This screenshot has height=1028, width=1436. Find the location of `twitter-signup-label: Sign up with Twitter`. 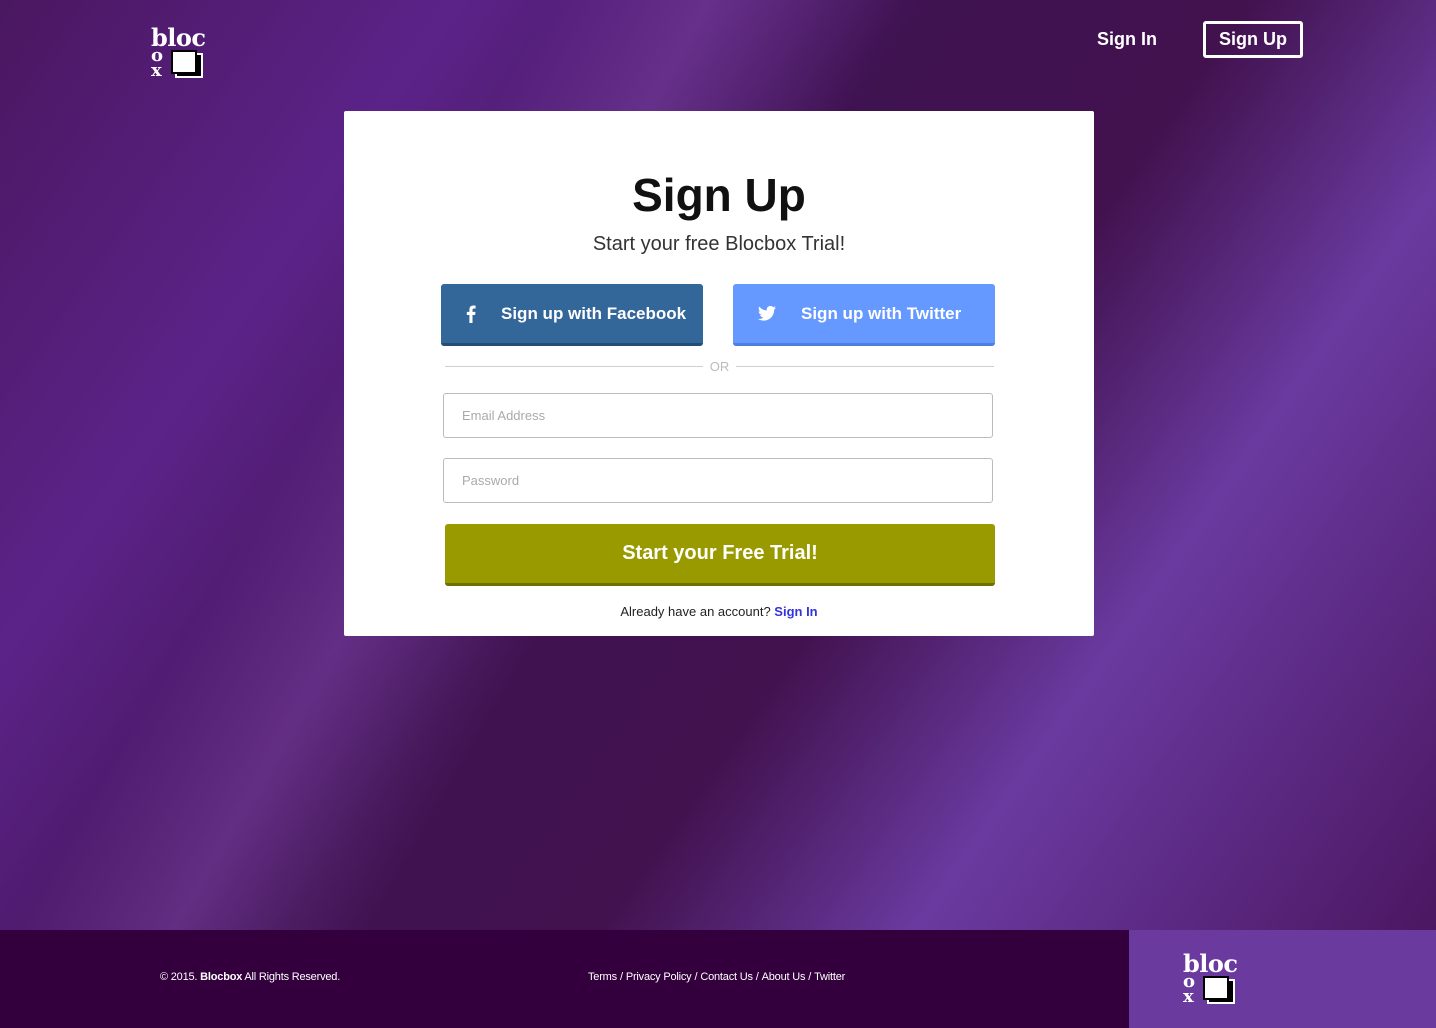

twitter-signup-label: Sign up with Twitter is located at coordinates (881, 313).